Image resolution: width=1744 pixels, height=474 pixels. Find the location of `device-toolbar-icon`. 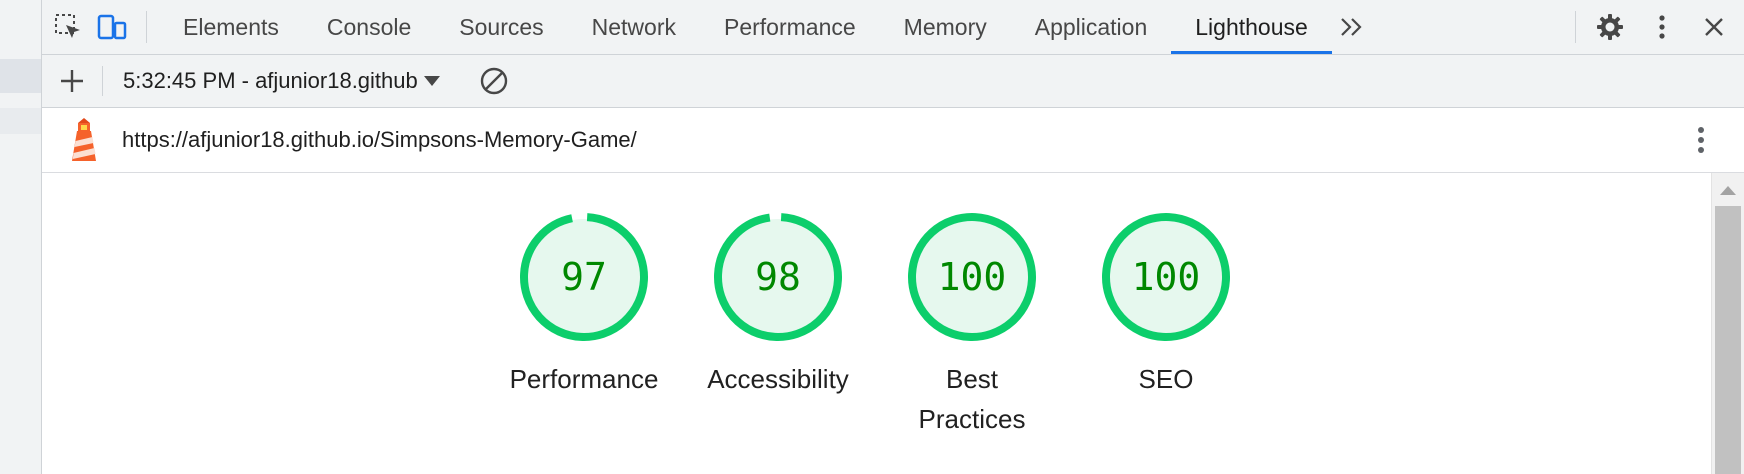

device-toolbar-icon is located at coordinates (112, 27).